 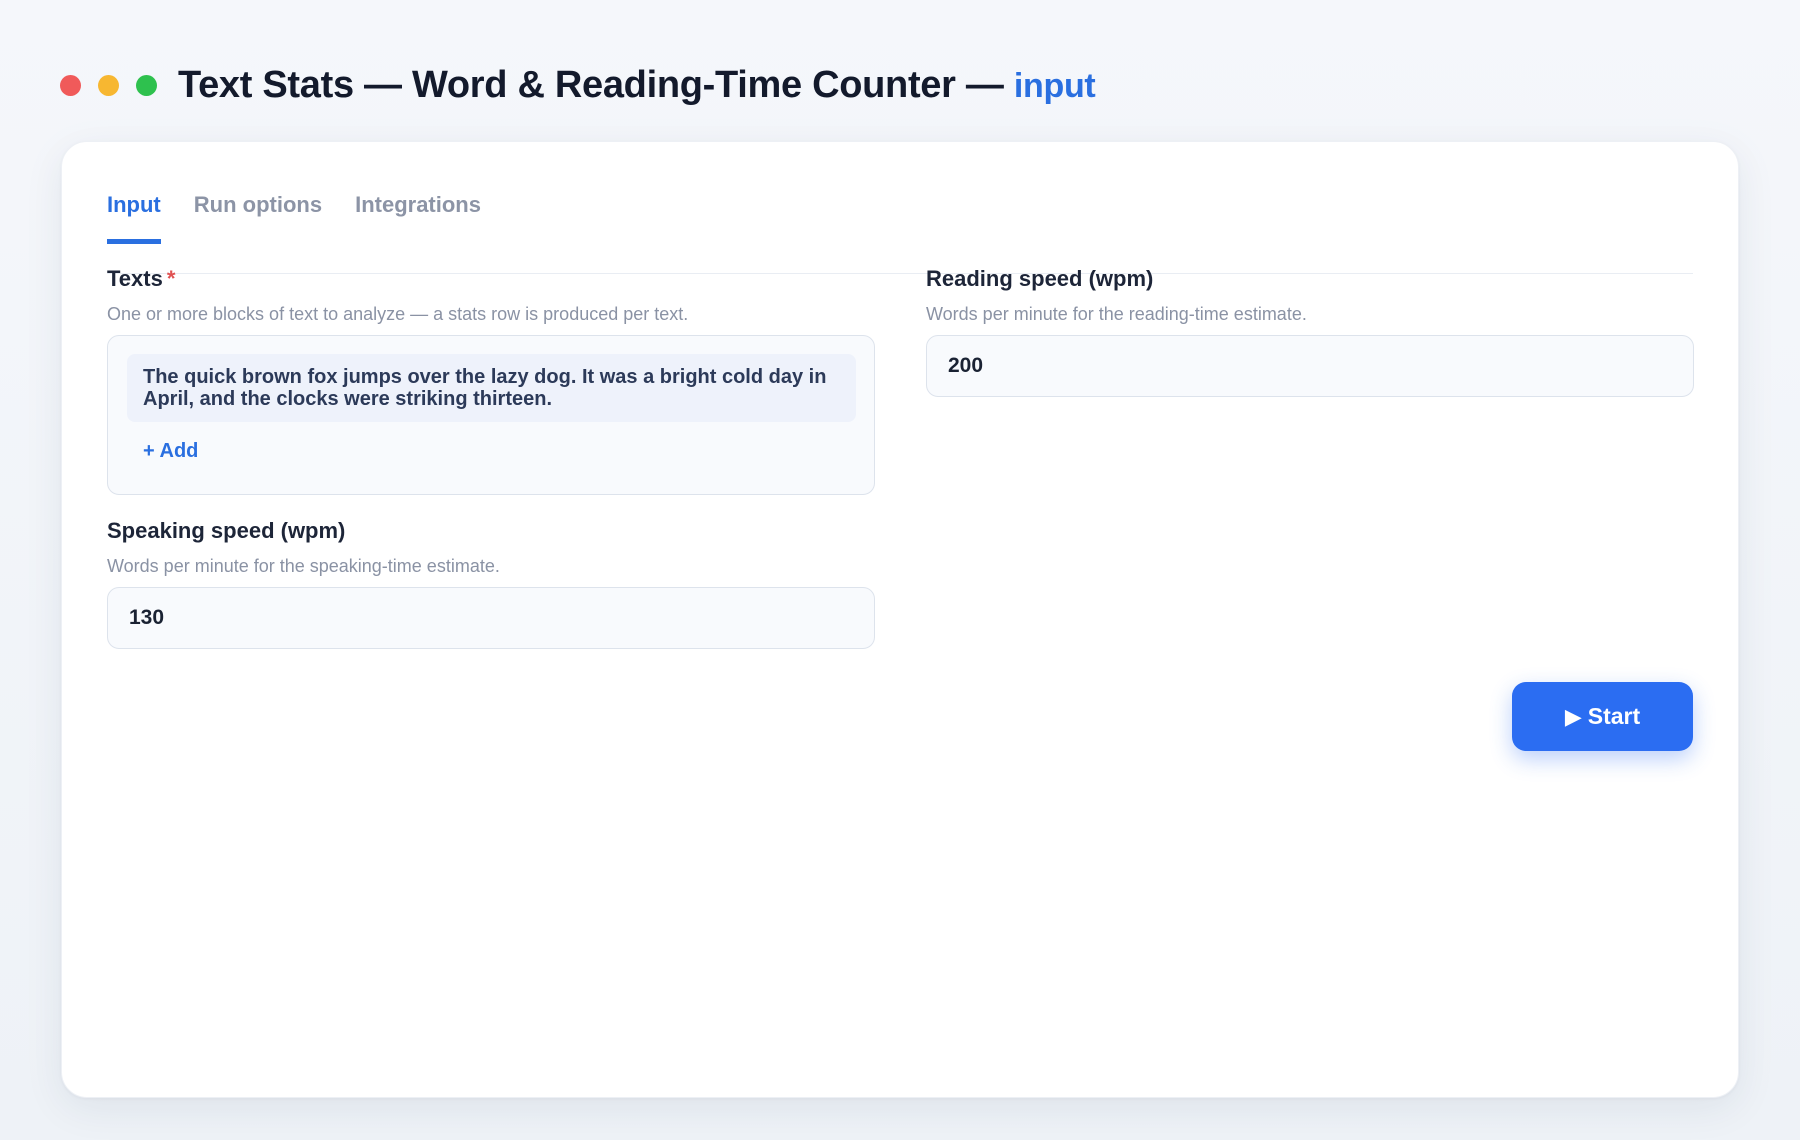 What do you see at coordinates (108, 85) in the screenshot?
I see `minimize-window-icon` at bounding box center [108, 85].